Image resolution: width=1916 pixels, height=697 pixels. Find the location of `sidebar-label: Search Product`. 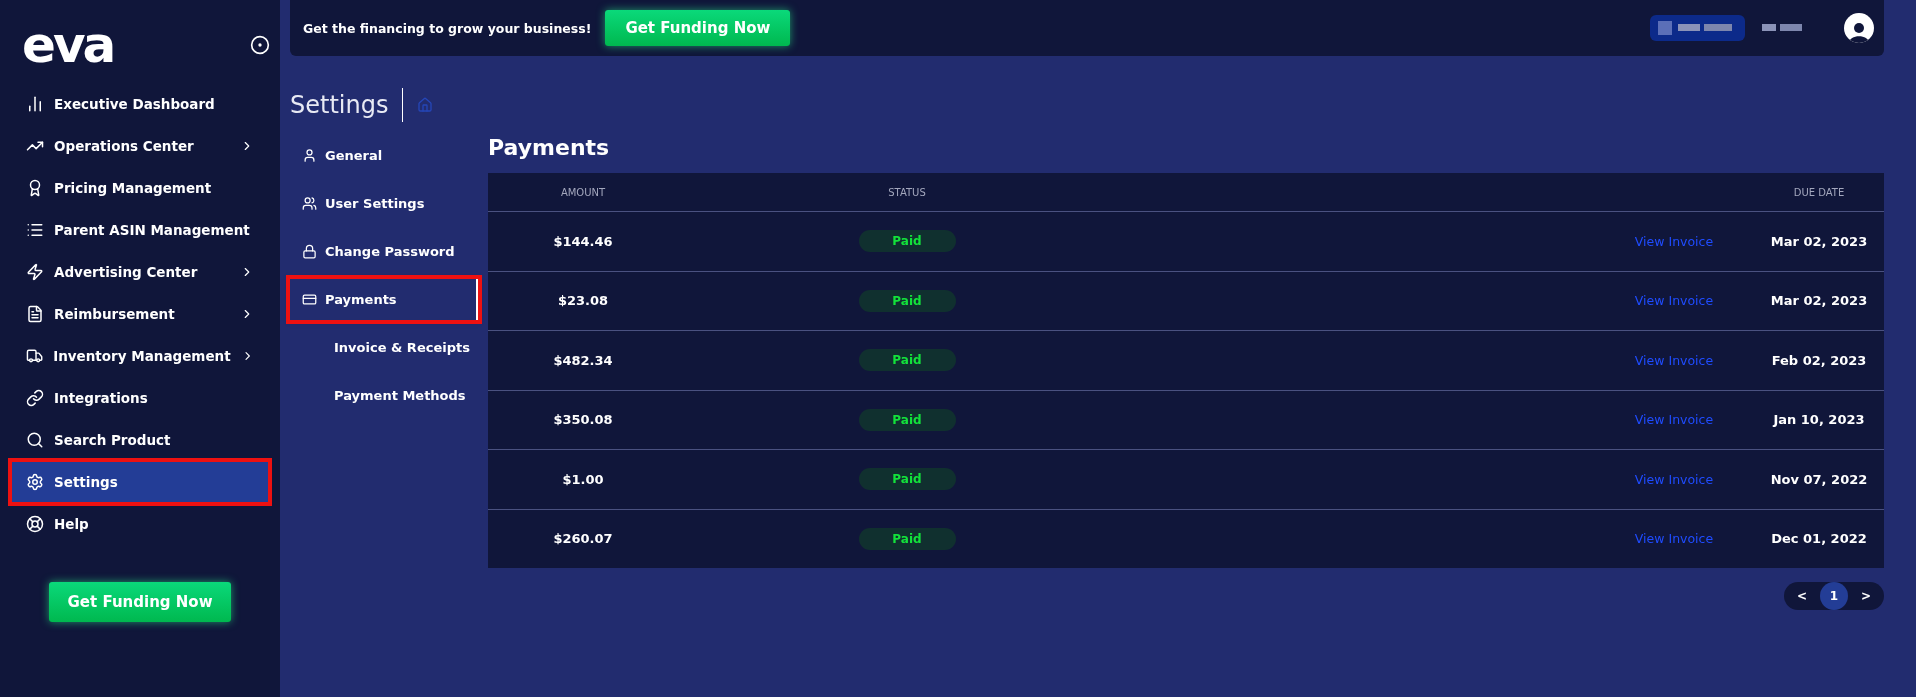

sidebar-label: Search Product is located at coordinates (113, 440).